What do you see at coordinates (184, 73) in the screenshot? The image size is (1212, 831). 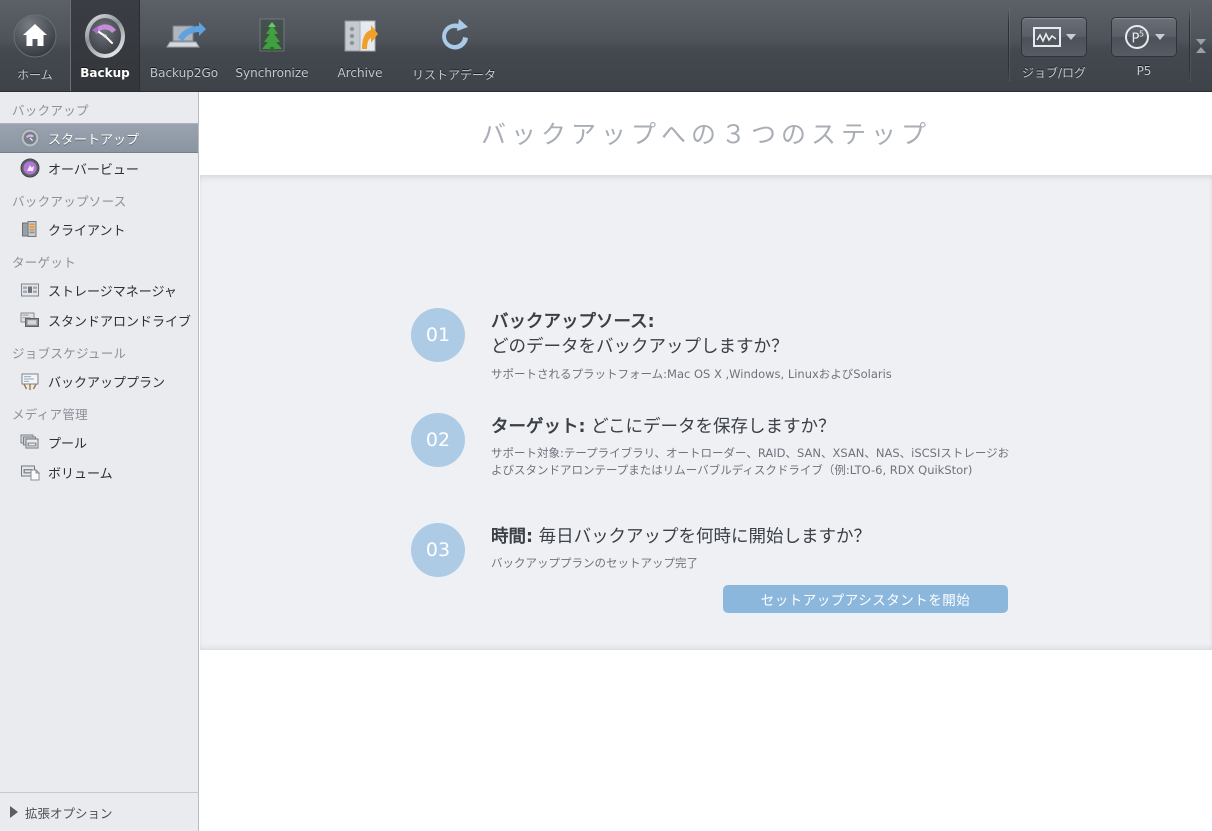 I see `toolbar-item-backup2go-label: Backup2Go` at bounding box center [184, 73].